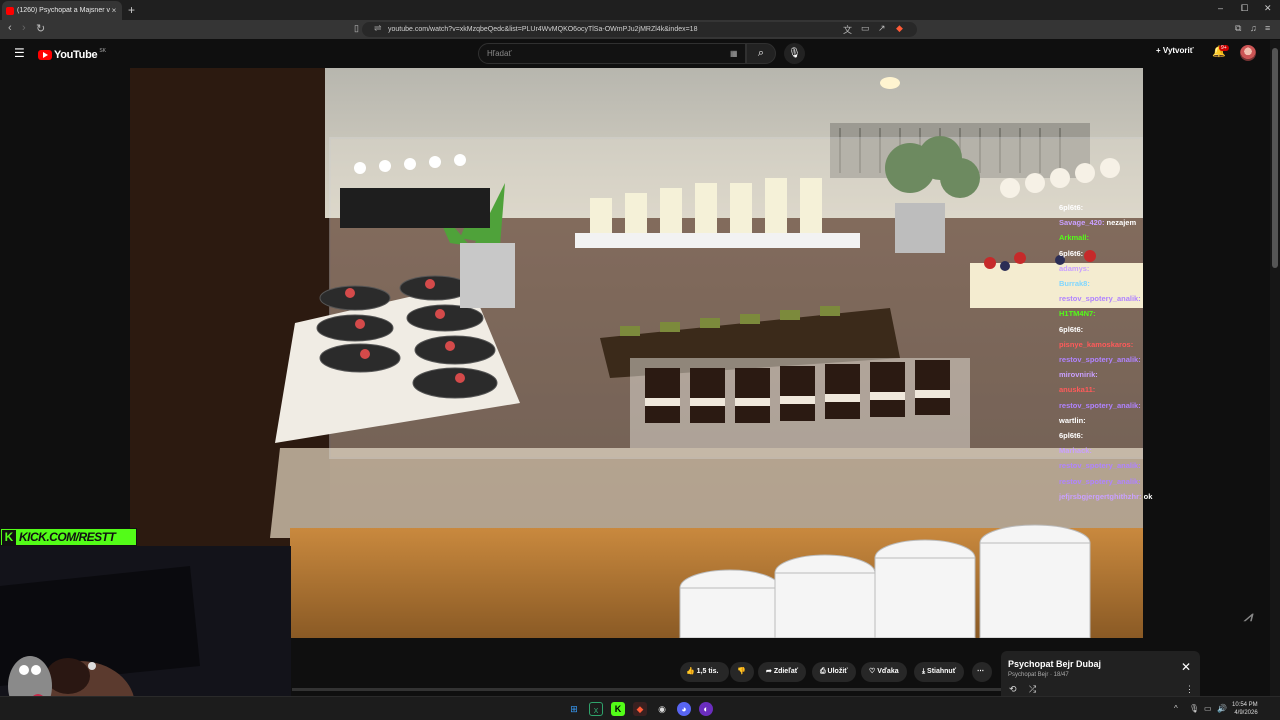  I want to click on more-actions-button: ⋯, so click(982, 672).